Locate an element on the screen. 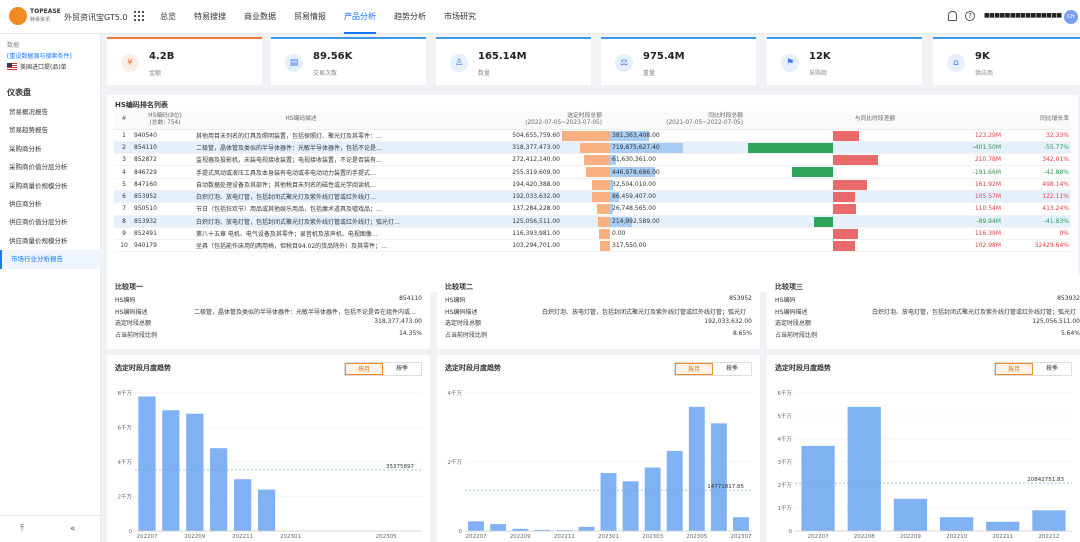  reset-criteria-link: [重设数据源与搜索条件] is located at coordinates (39, 55).